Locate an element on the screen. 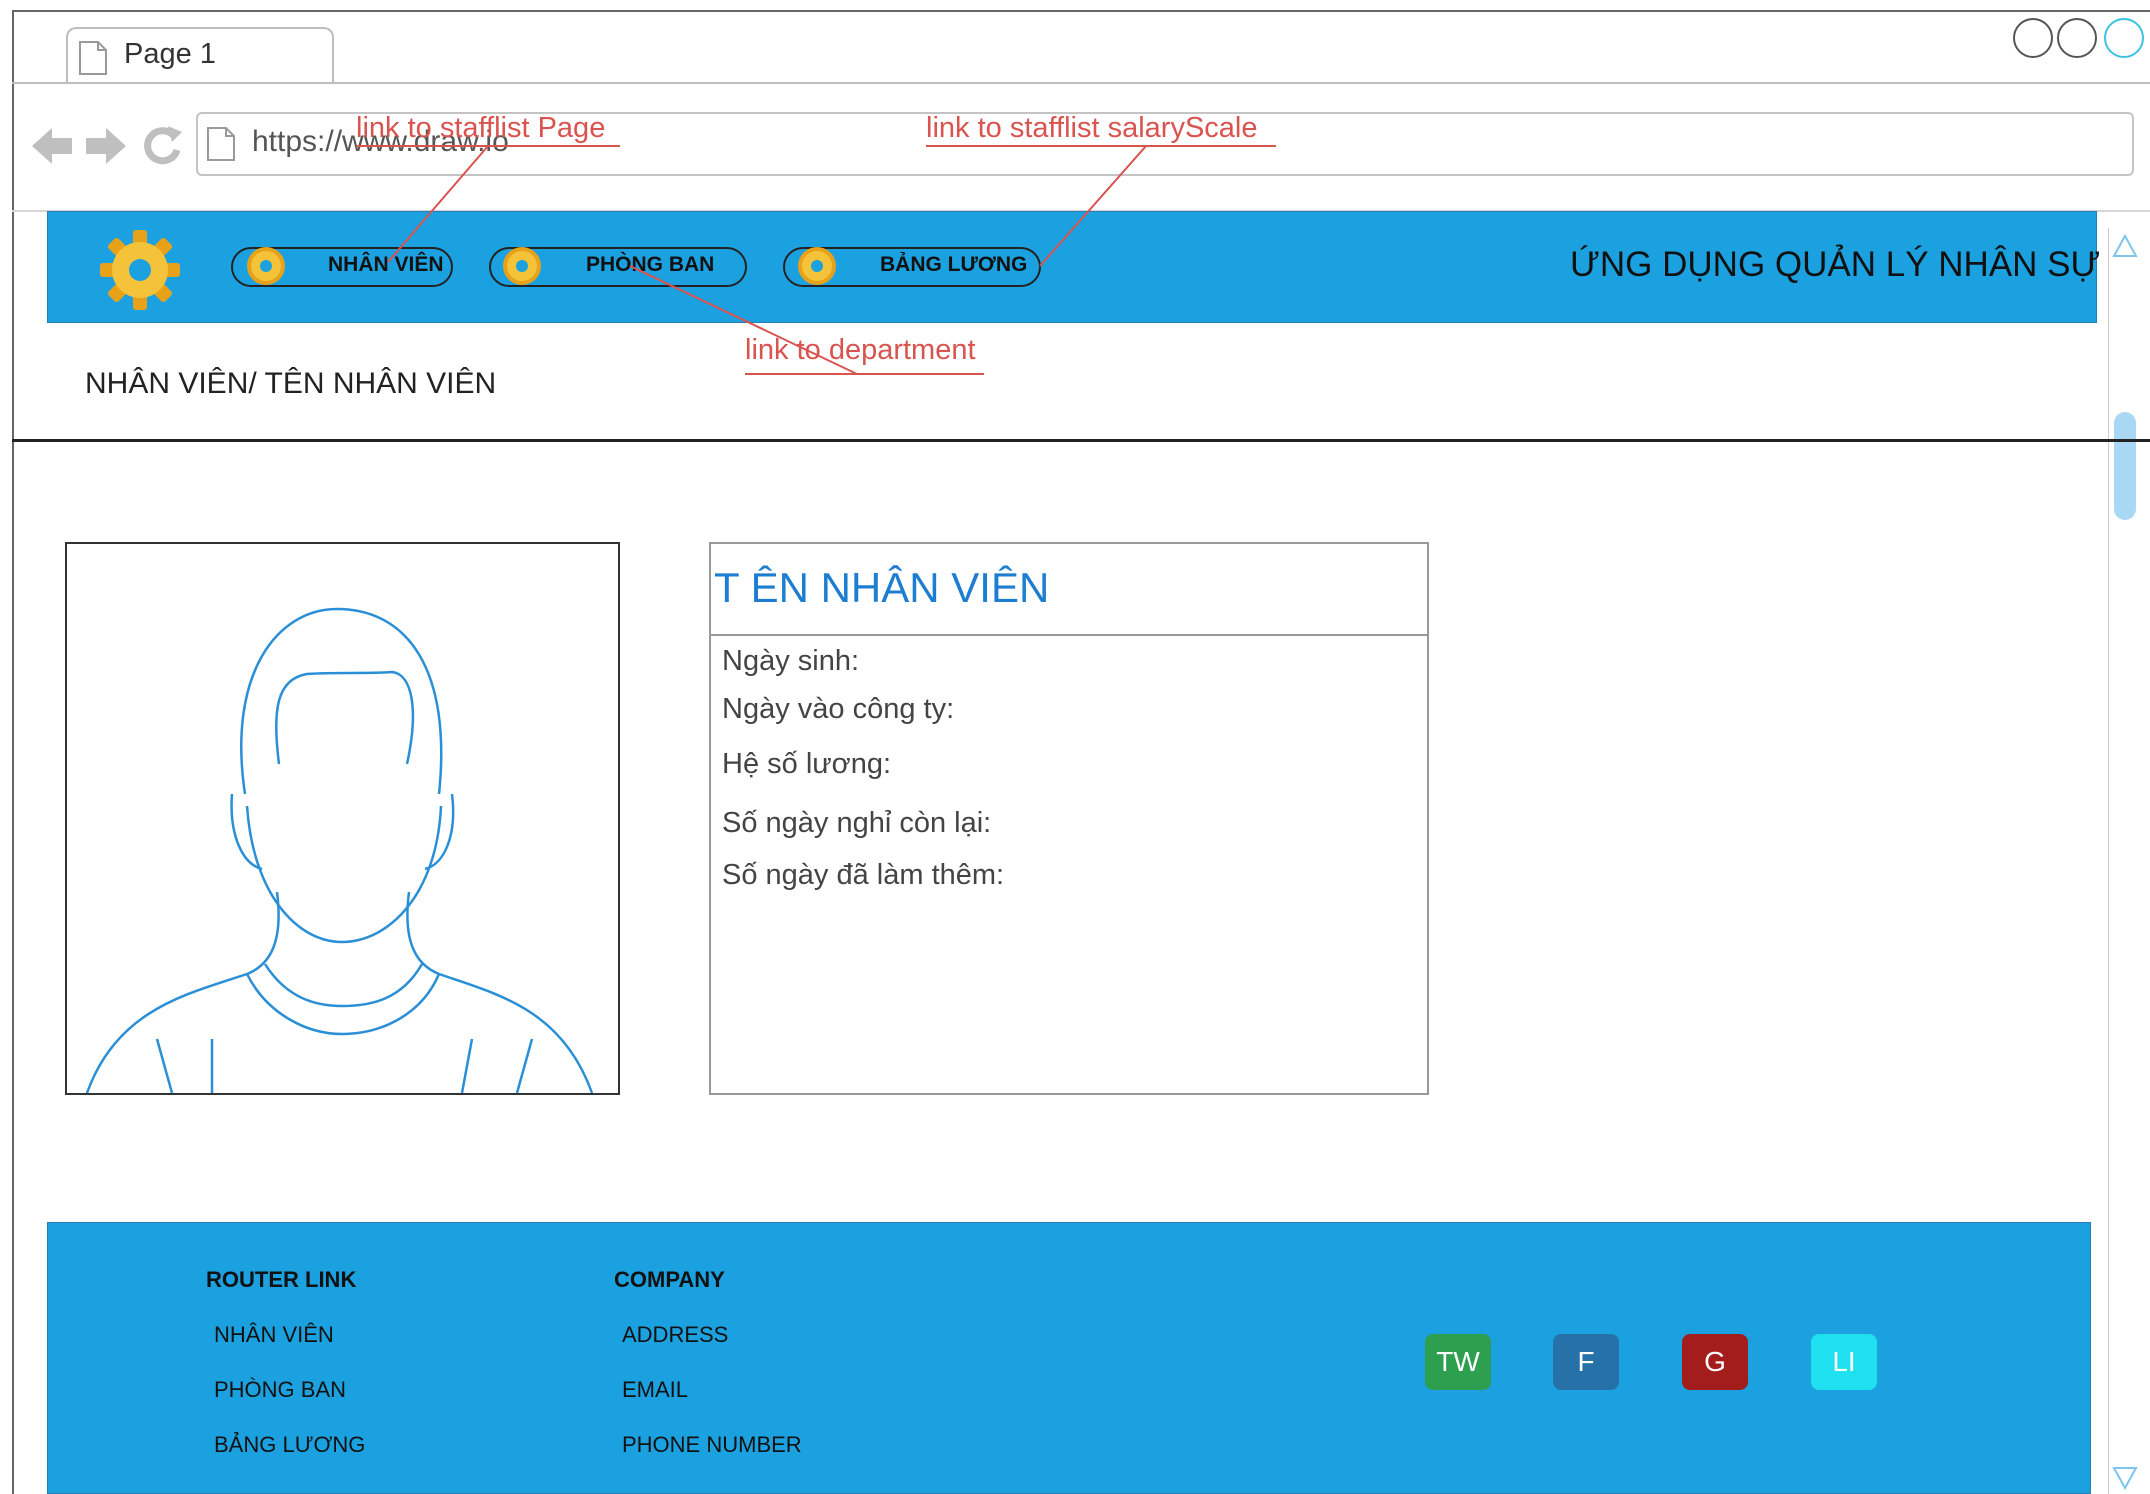 The width and height of the screenshot is (2150, 1494). annotation-lines is located at coordinates (816, 260).